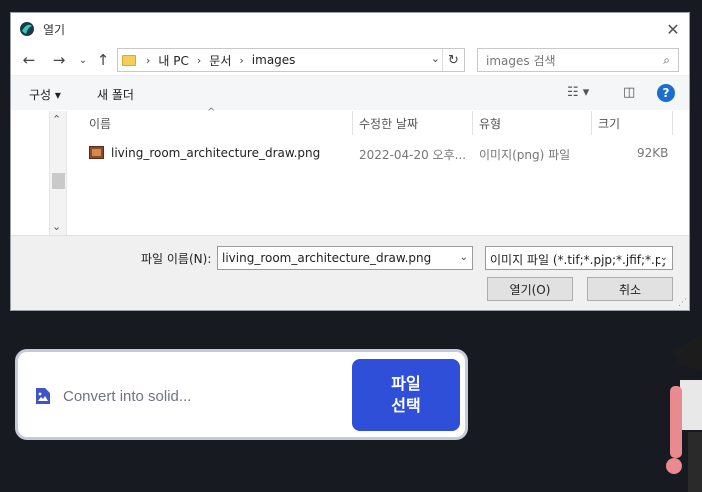 Image resolution: width=702 pixels, height=492 pixels. I want to click on select-file-label-line2: 선택, so click(406, 405).